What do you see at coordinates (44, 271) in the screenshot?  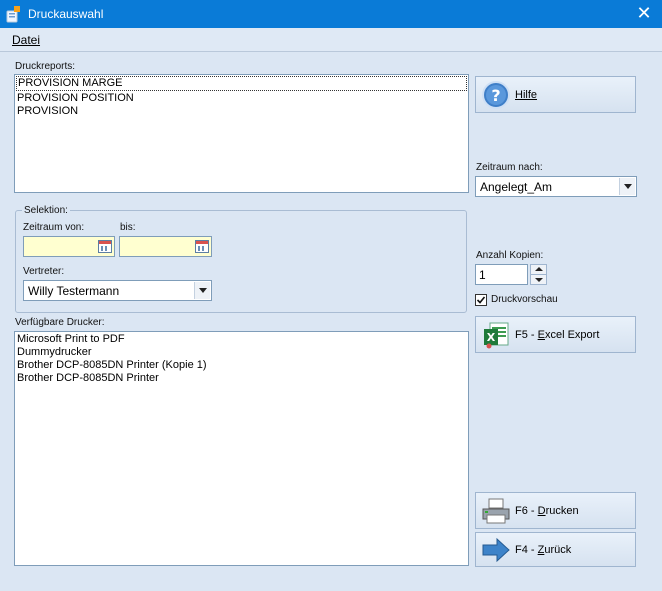 I see `vertreter-label: Vertreter:` at bounding box center [44, 271].